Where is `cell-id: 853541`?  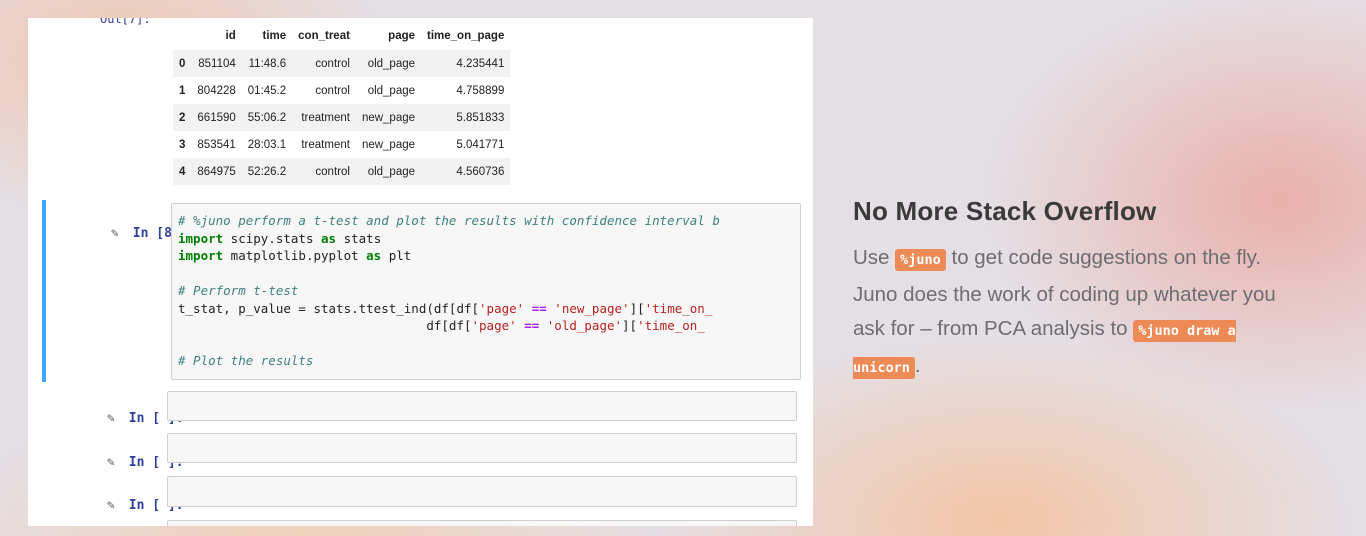
cell-id: 853541 is located at coordinates (216, 144).